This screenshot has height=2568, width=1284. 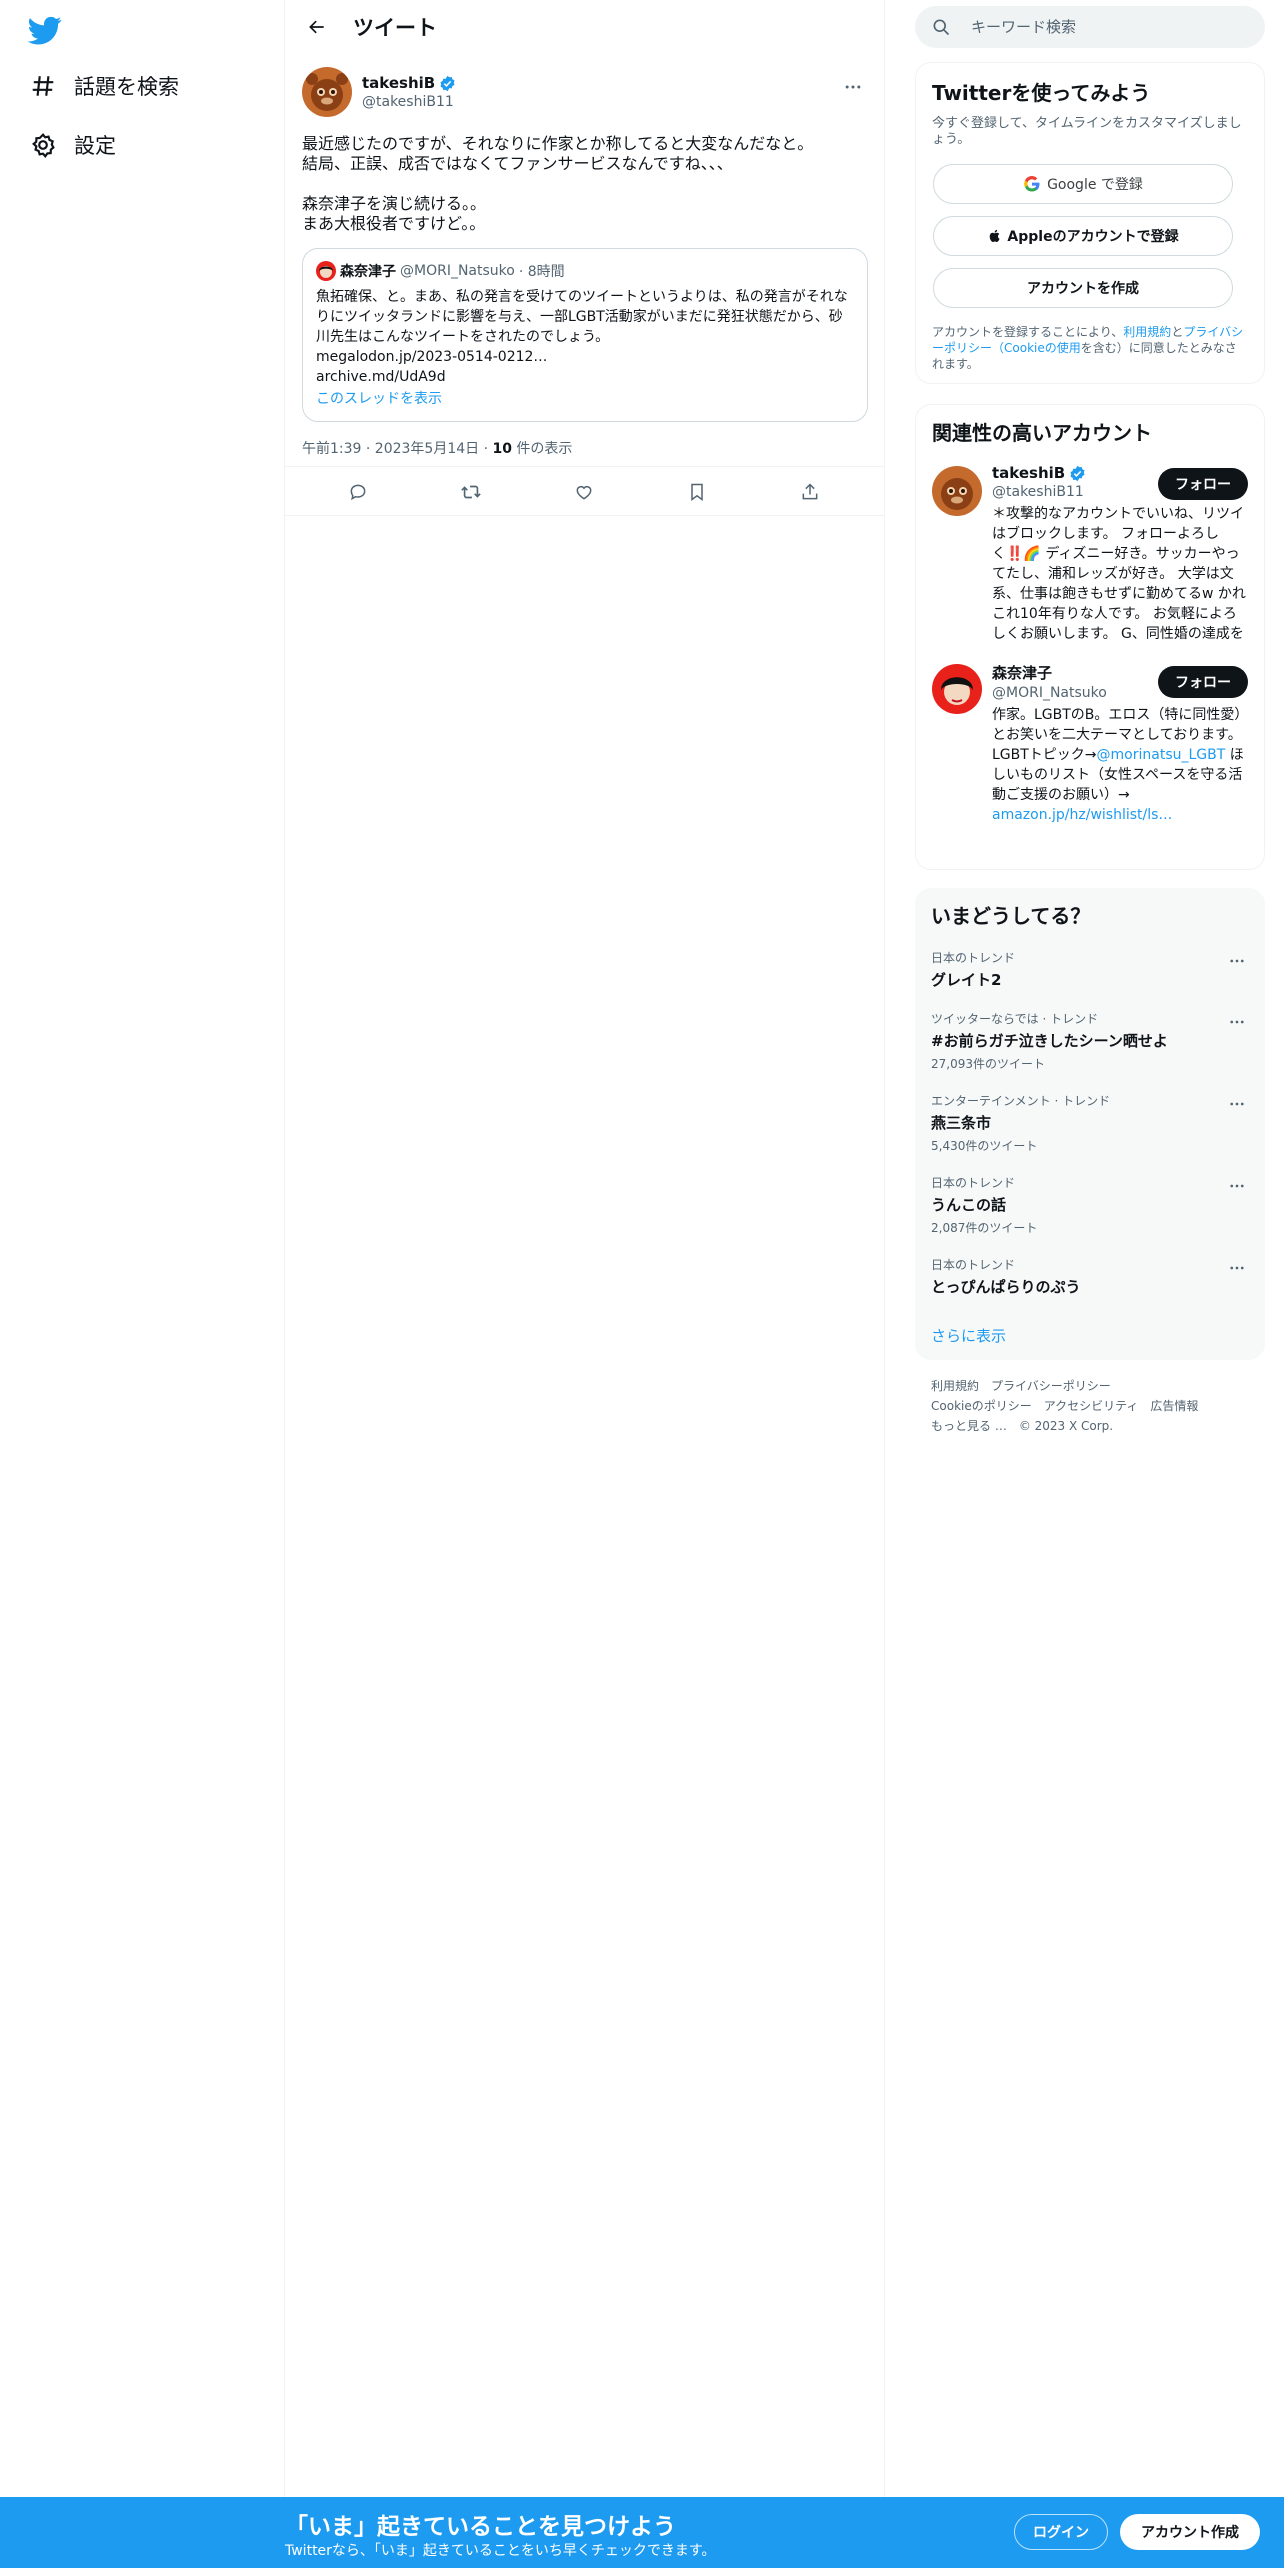 I want to click on google-signup-label: Google で登録, so click(x=1095, y=185).